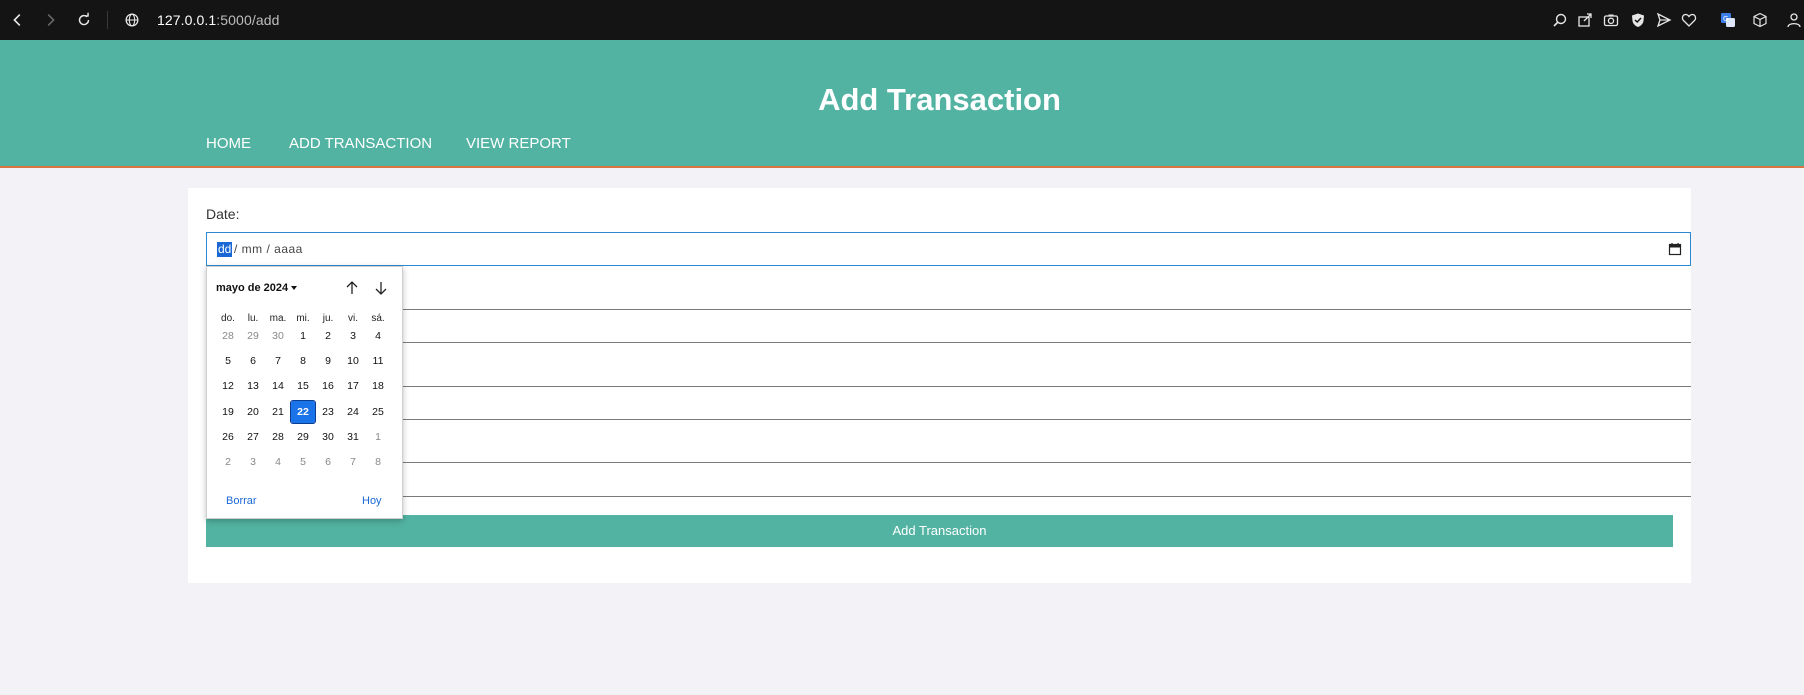 The image size is (1804, 695). I want to click on zoom-icon, so click(1560, 20).